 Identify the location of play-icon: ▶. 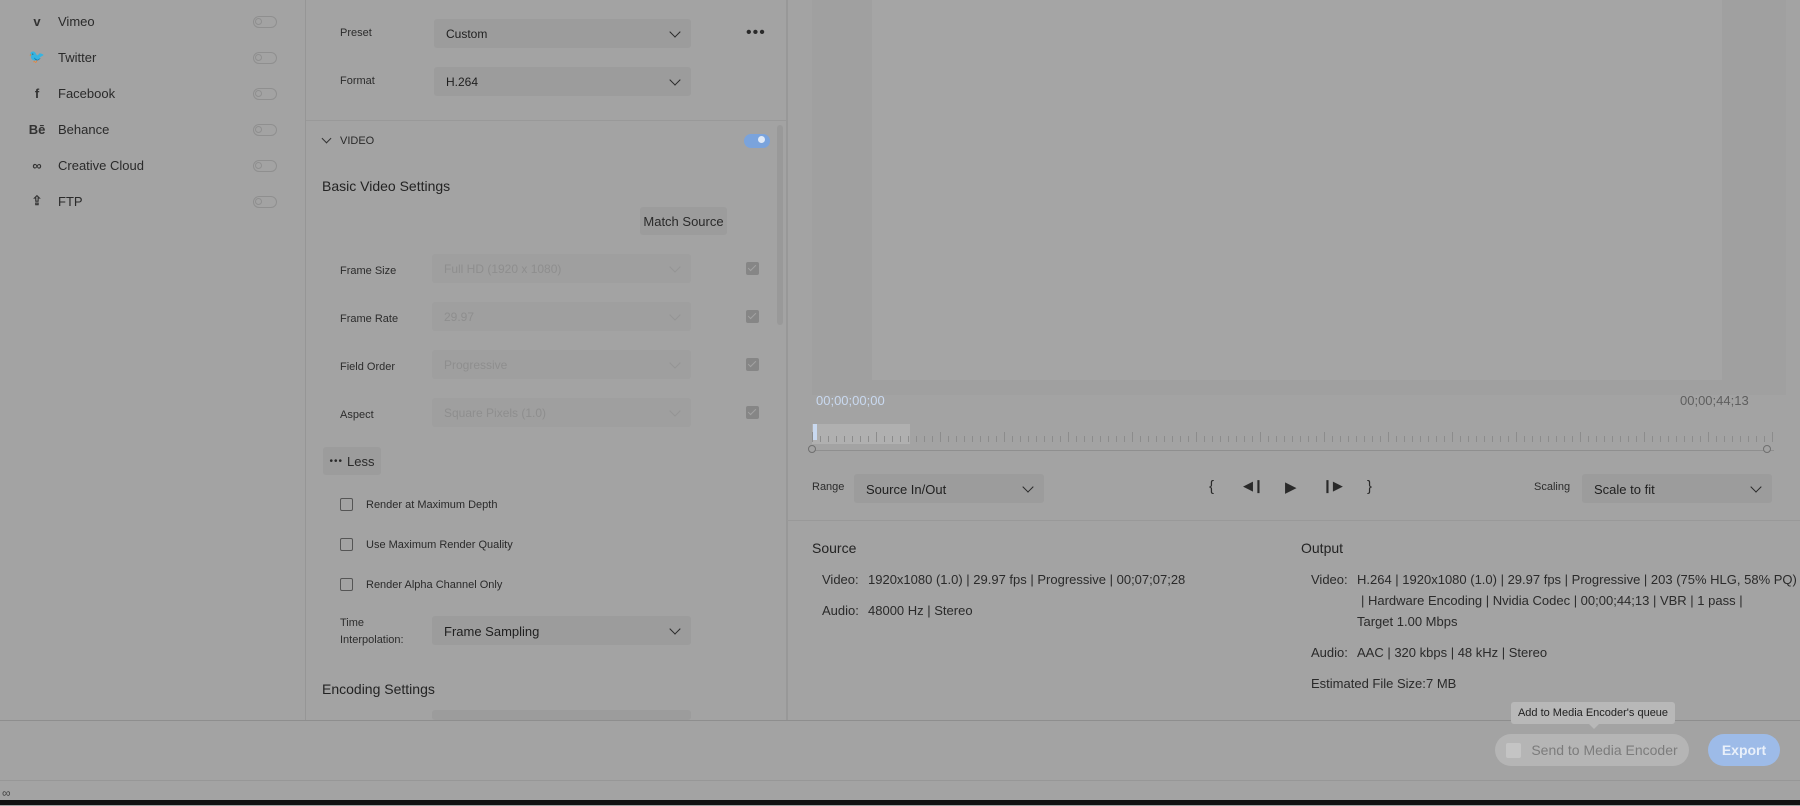
(1291, 487).